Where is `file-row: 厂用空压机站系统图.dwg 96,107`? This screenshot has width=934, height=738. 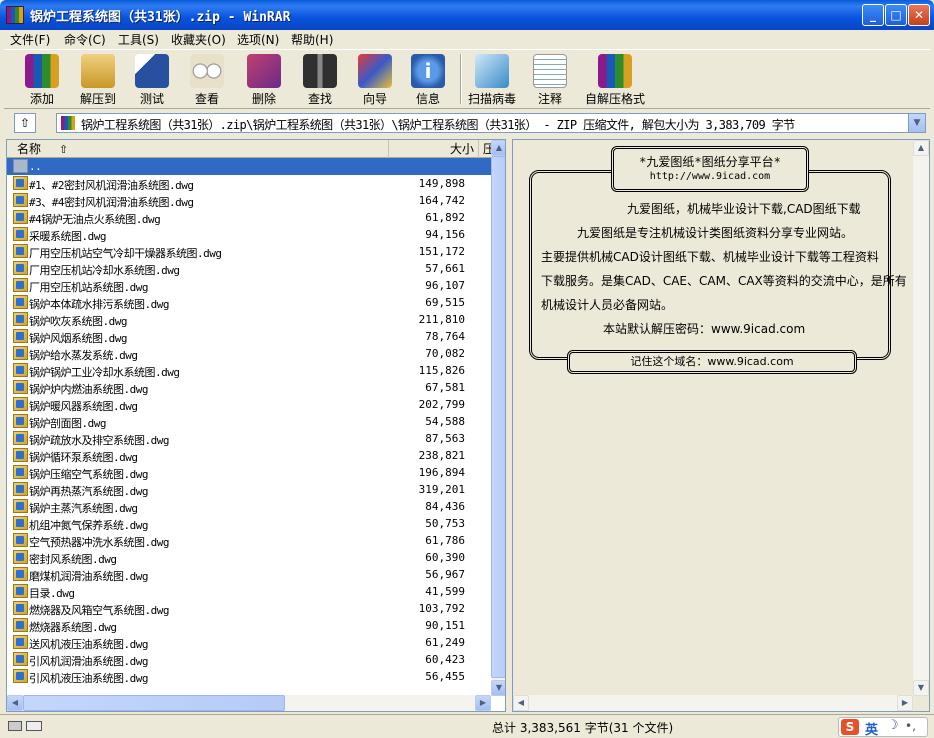 file-row: 厂用空压机站系统图.dwg 96,107 is located at coordinates (249, 285).